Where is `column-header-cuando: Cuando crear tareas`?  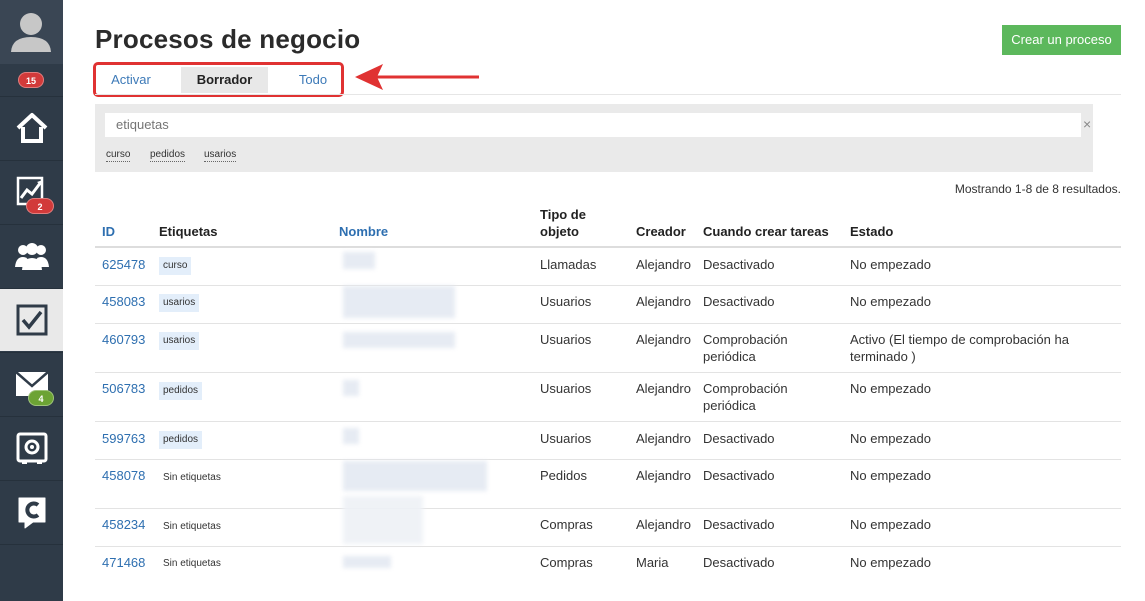 column-header-cuando: Cuando crear tareas is located at coordinates (766, 231).